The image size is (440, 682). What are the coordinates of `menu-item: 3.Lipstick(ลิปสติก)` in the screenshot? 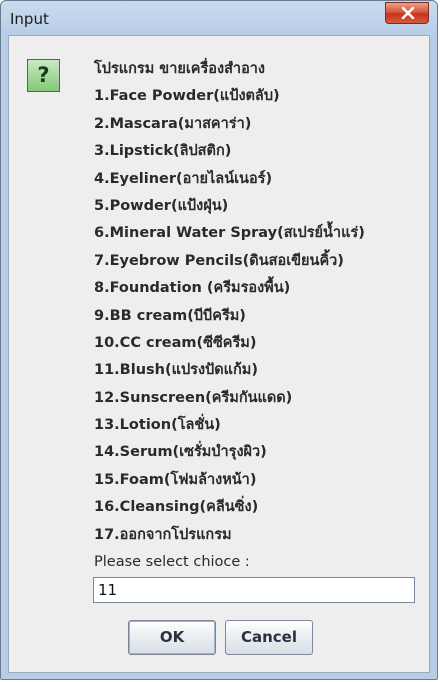 It's located at (163, 151).